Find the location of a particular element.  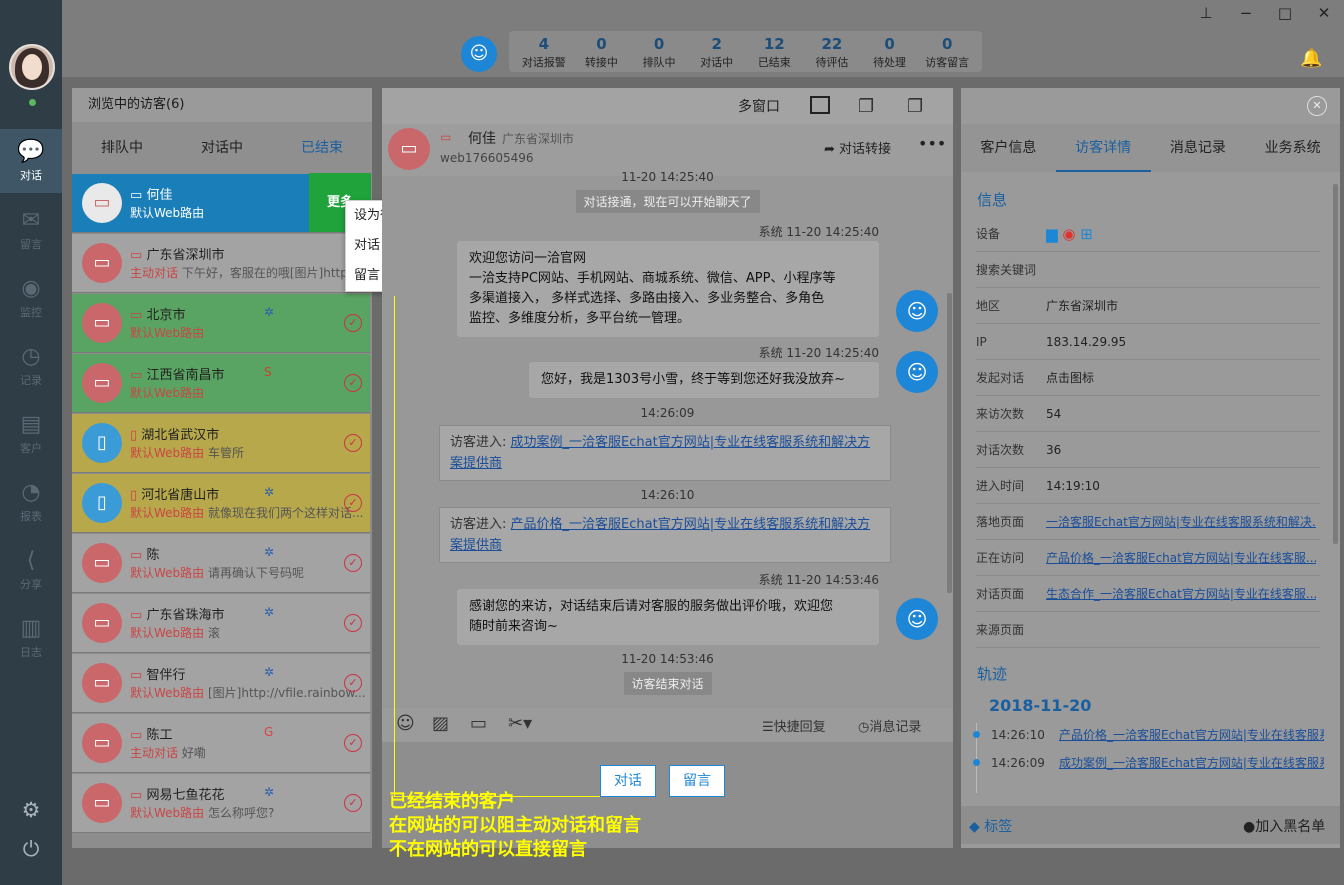

tab-in-chat: 对话中 is located at coordinates (222, 148).